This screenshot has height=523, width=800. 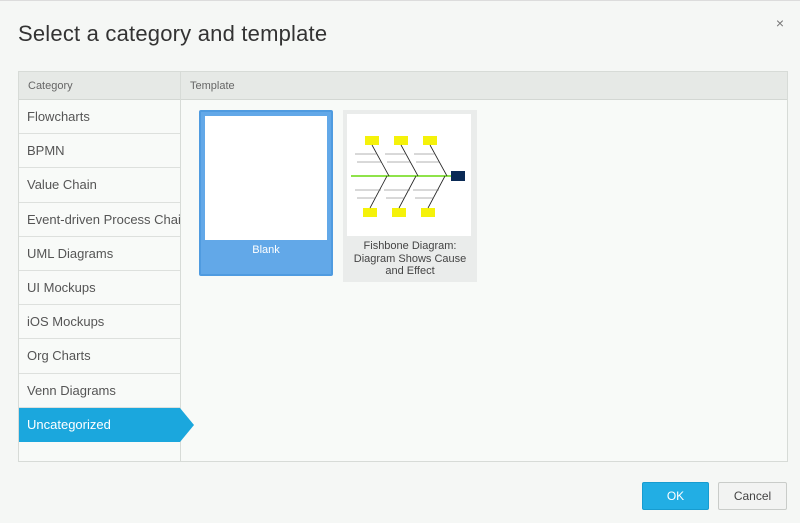 I want to click on category-item-org-charts: Org Charts, so click(x=99, y=356).